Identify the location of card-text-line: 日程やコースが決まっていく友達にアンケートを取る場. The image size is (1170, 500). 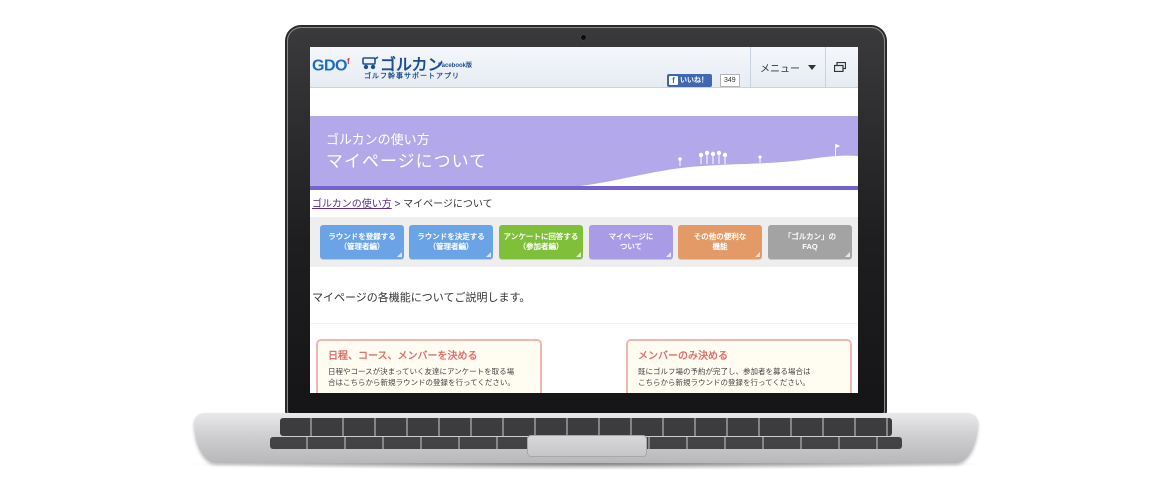
(421, 371).